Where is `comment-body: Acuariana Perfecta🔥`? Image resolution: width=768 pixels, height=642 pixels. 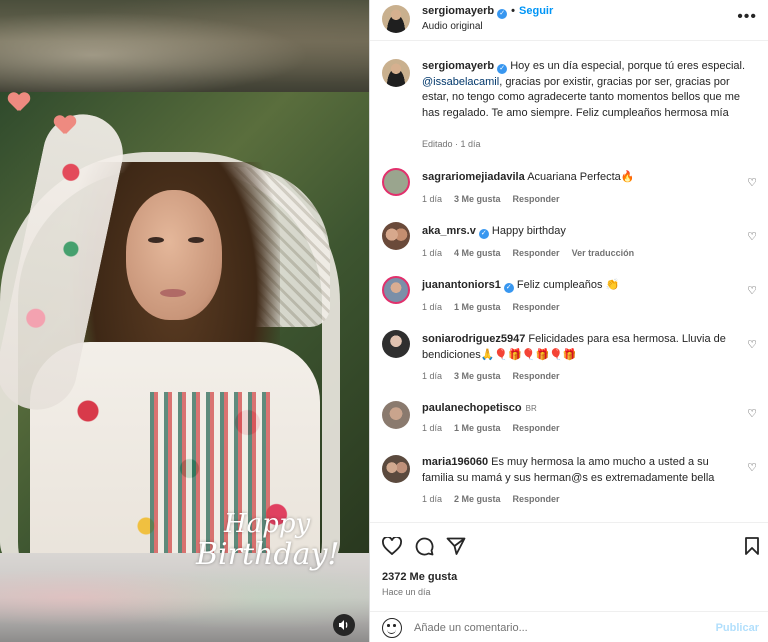
comment-body: Acuariana Perfecta🔥 is located at coordinates (581, 177).